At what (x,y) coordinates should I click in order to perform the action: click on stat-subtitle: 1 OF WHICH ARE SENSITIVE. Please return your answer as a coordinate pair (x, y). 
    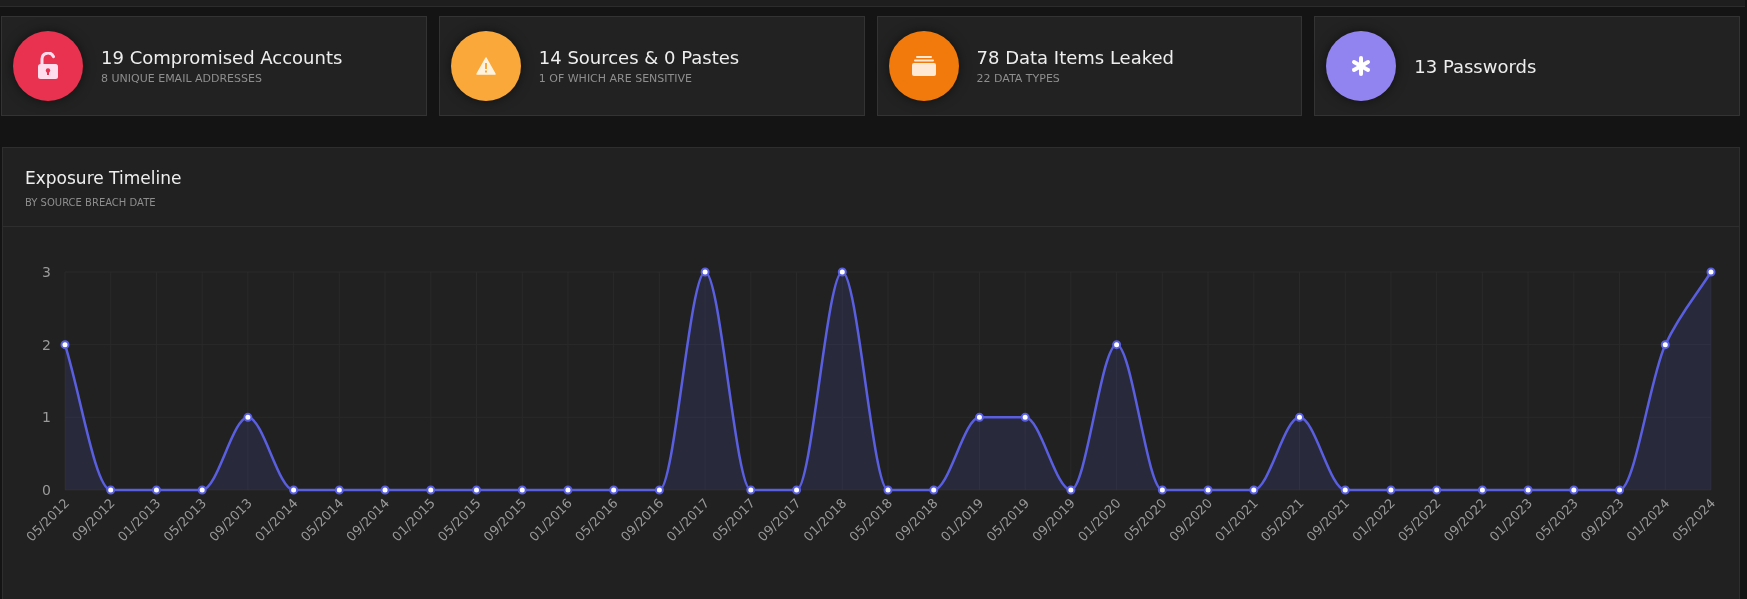
    Looking at the image, I should click on (615, 78).